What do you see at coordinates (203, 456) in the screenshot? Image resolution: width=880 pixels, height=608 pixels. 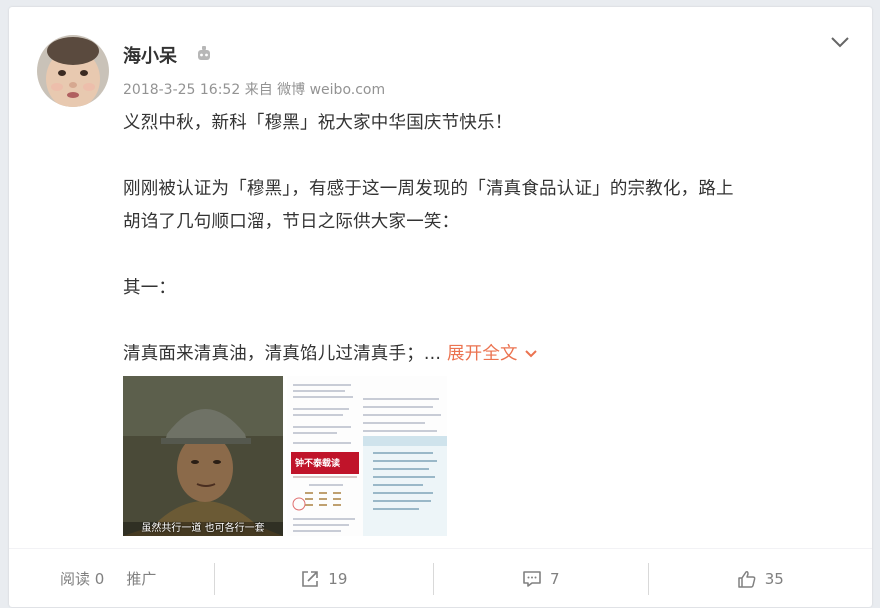 I see `post-image-1: 虽然共行一道 也可各行一套` at bounding box center [203, 456].